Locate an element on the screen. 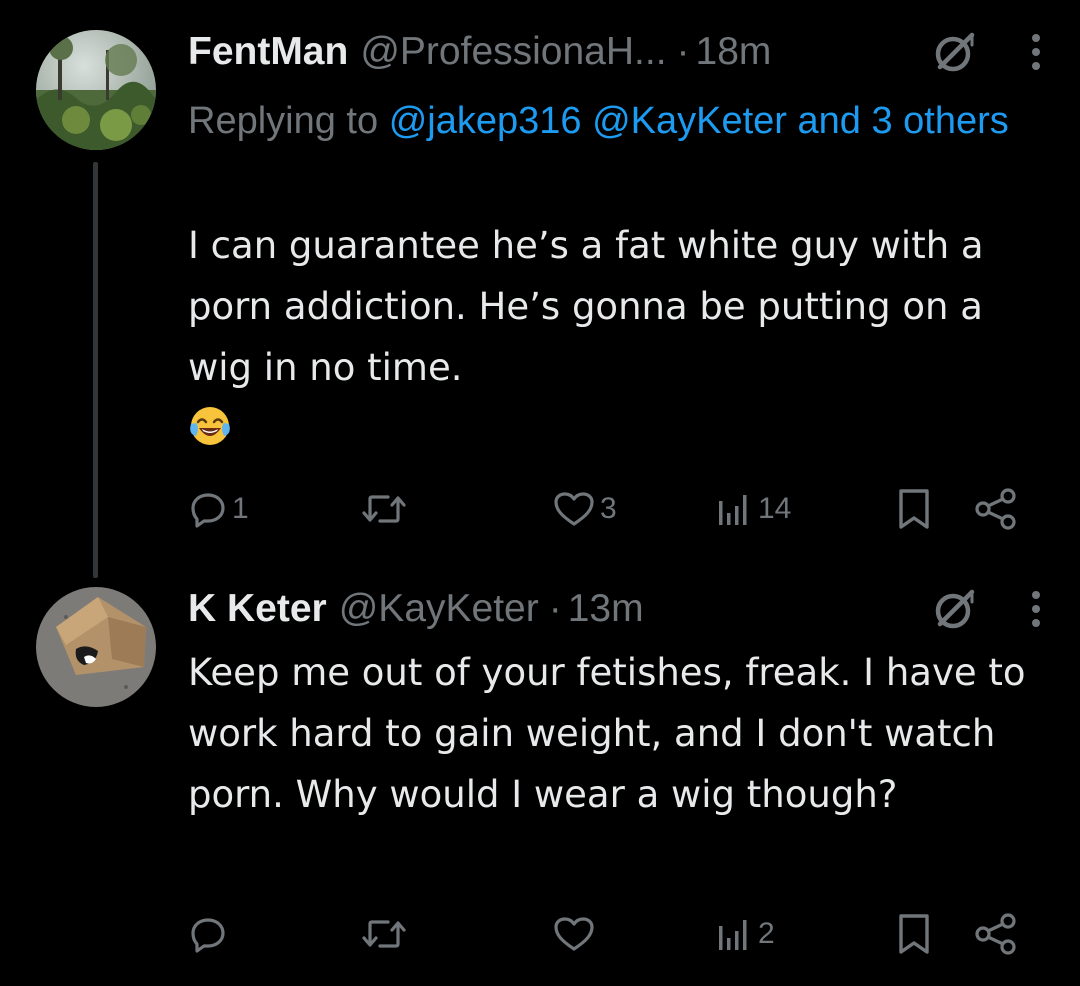  like-button is located at coordinates (576, 934).